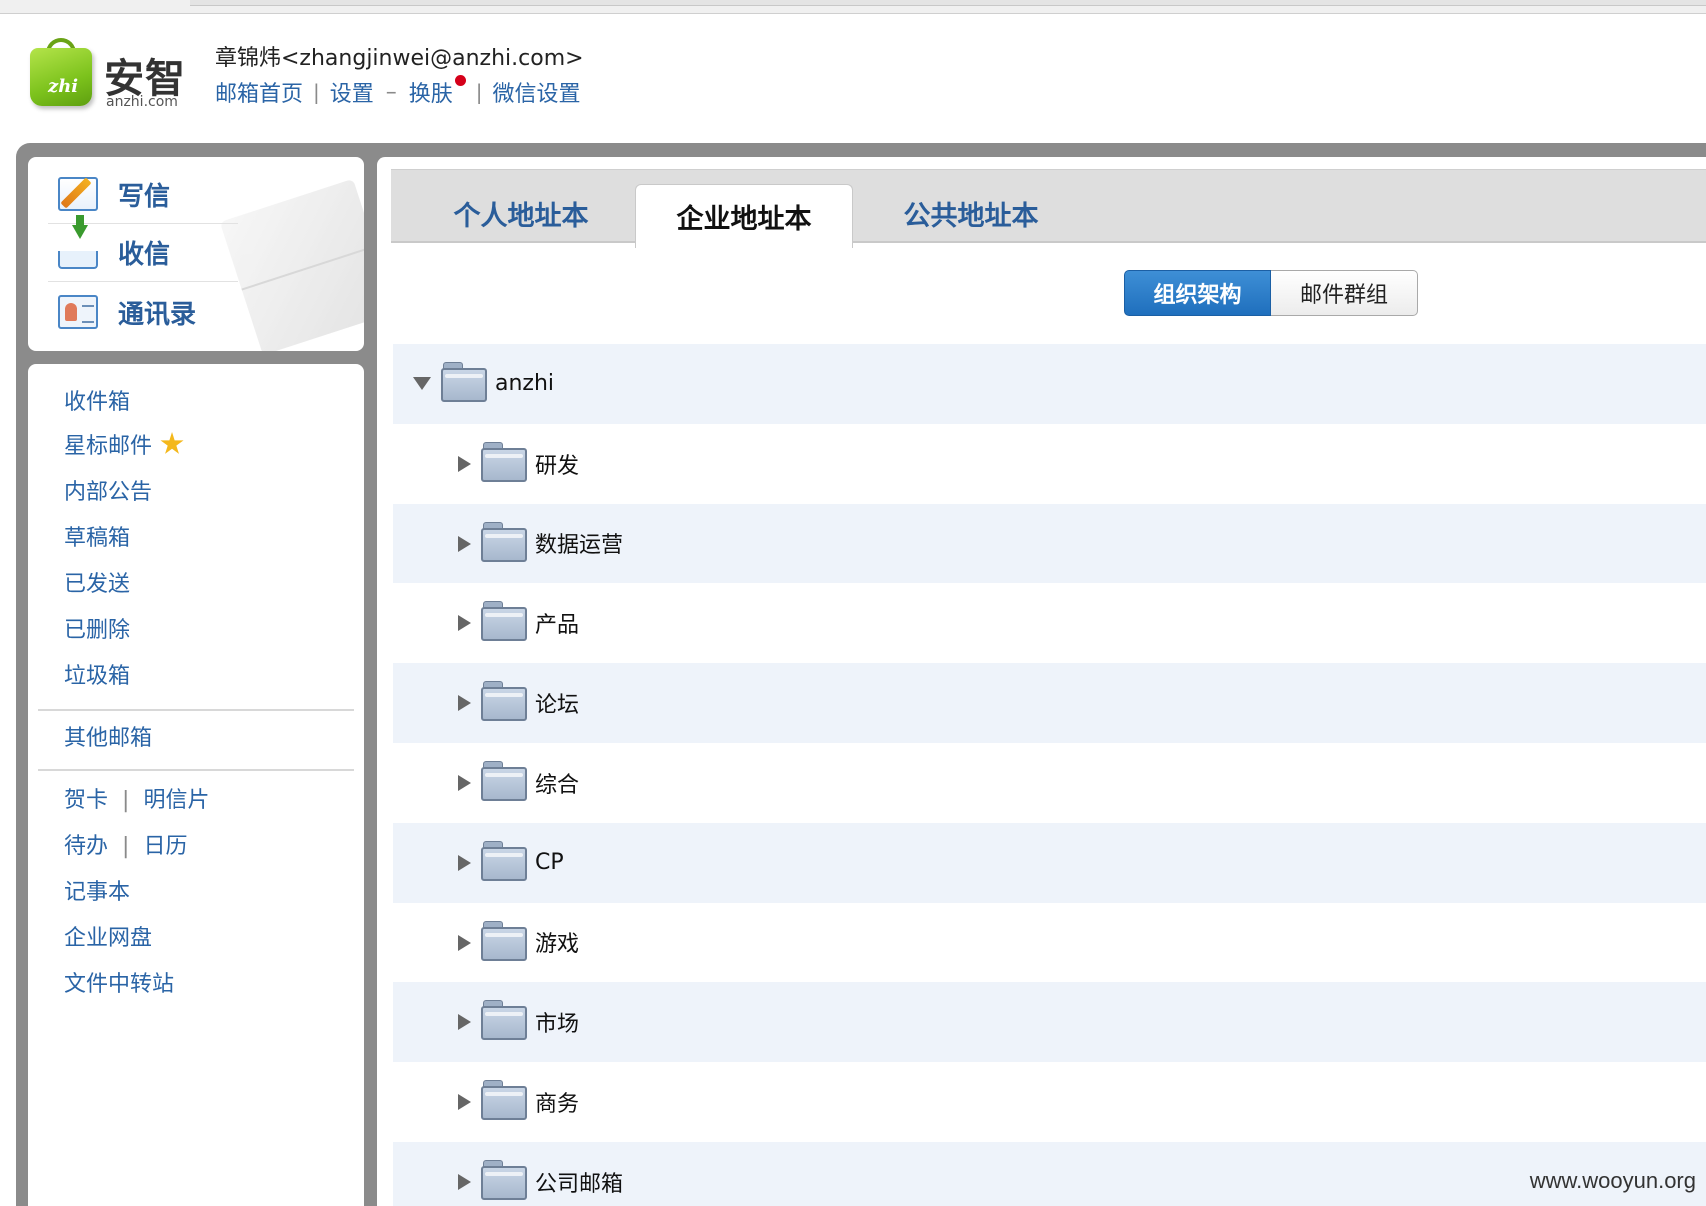  Describe the element at coordinates (97, 674) in the screenshot. I see `sidebar-item-spam: 垃圾箱` at that location.